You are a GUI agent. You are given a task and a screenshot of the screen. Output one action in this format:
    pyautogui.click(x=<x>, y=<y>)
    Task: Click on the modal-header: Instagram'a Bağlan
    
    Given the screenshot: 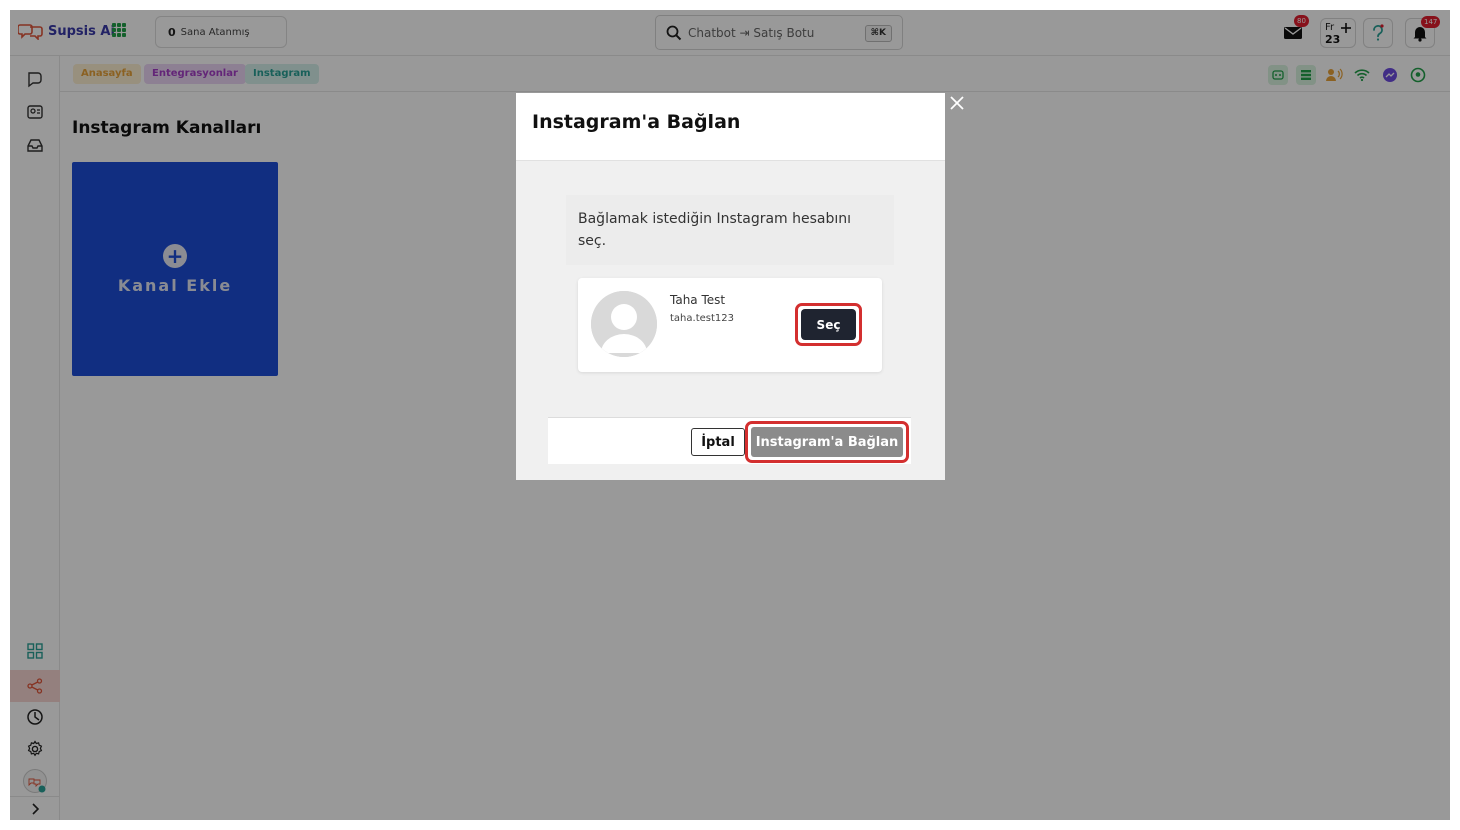 What is the action you would take?
    pyautogui.click(x=730, y=127)
    